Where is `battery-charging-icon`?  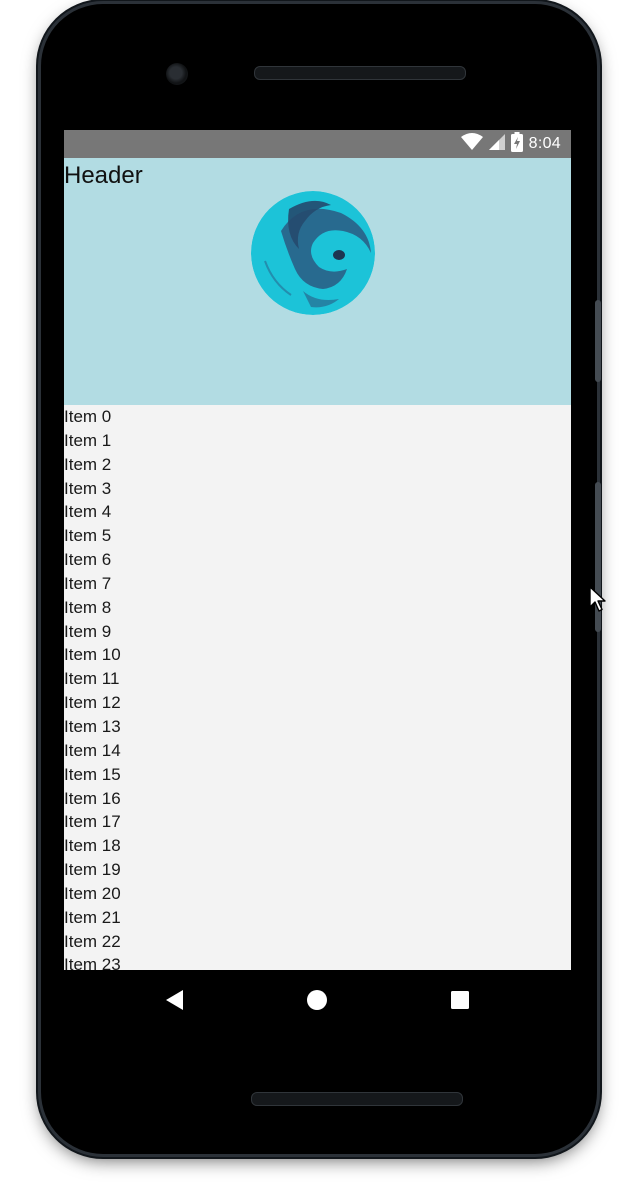 battery-charging-icon is located at coordinates (516, 144).